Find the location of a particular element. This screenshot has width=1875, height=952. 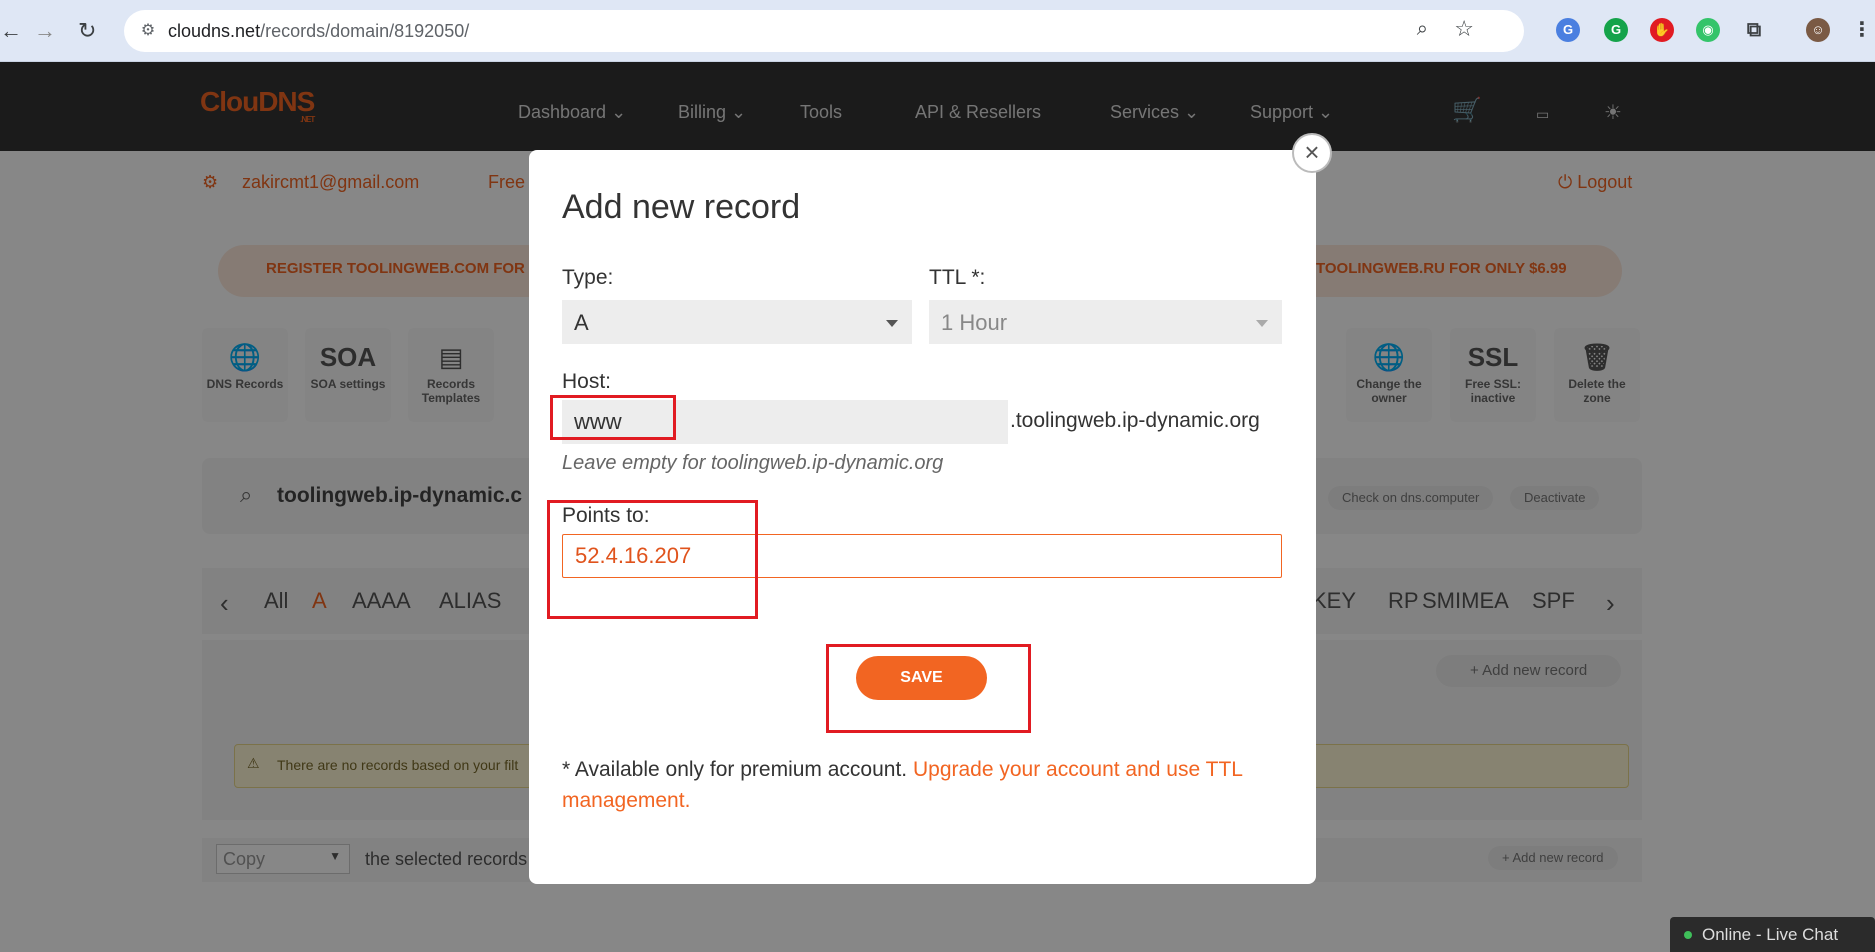

forward-icon: → is located at coordinates (45, 31).